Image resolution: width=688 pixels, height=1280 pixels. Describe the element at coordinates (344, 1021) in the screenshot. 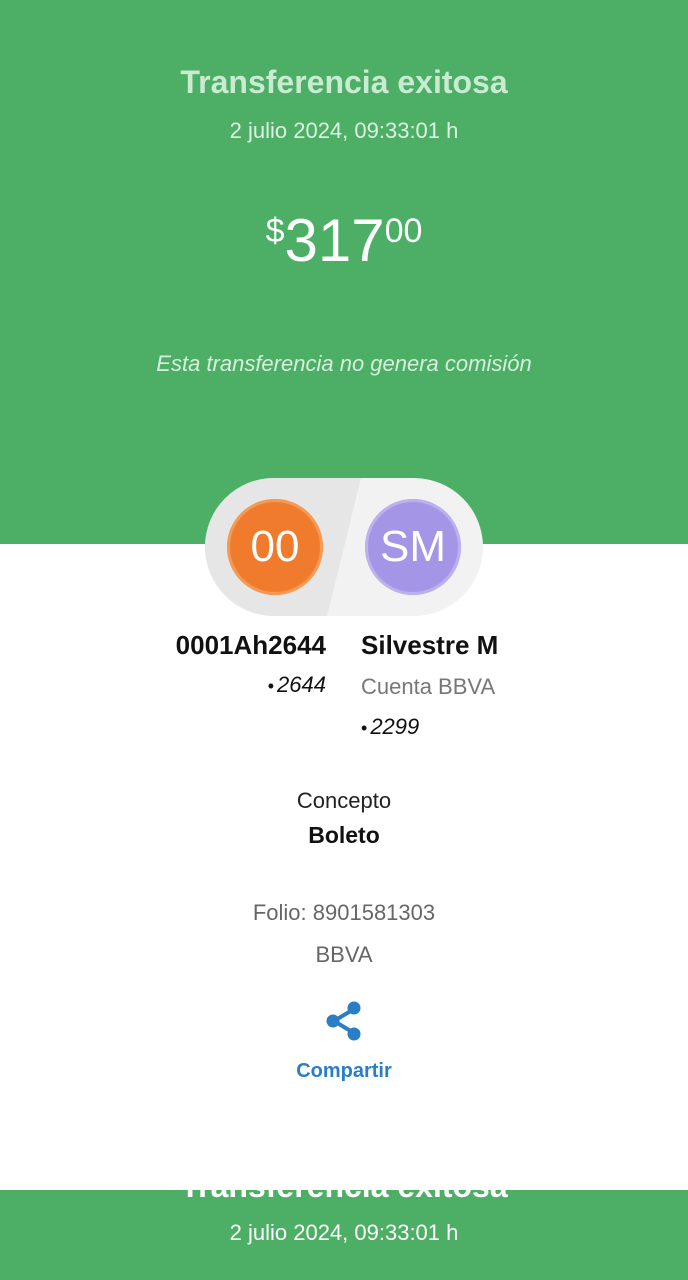

I see `share-icon` at that location.